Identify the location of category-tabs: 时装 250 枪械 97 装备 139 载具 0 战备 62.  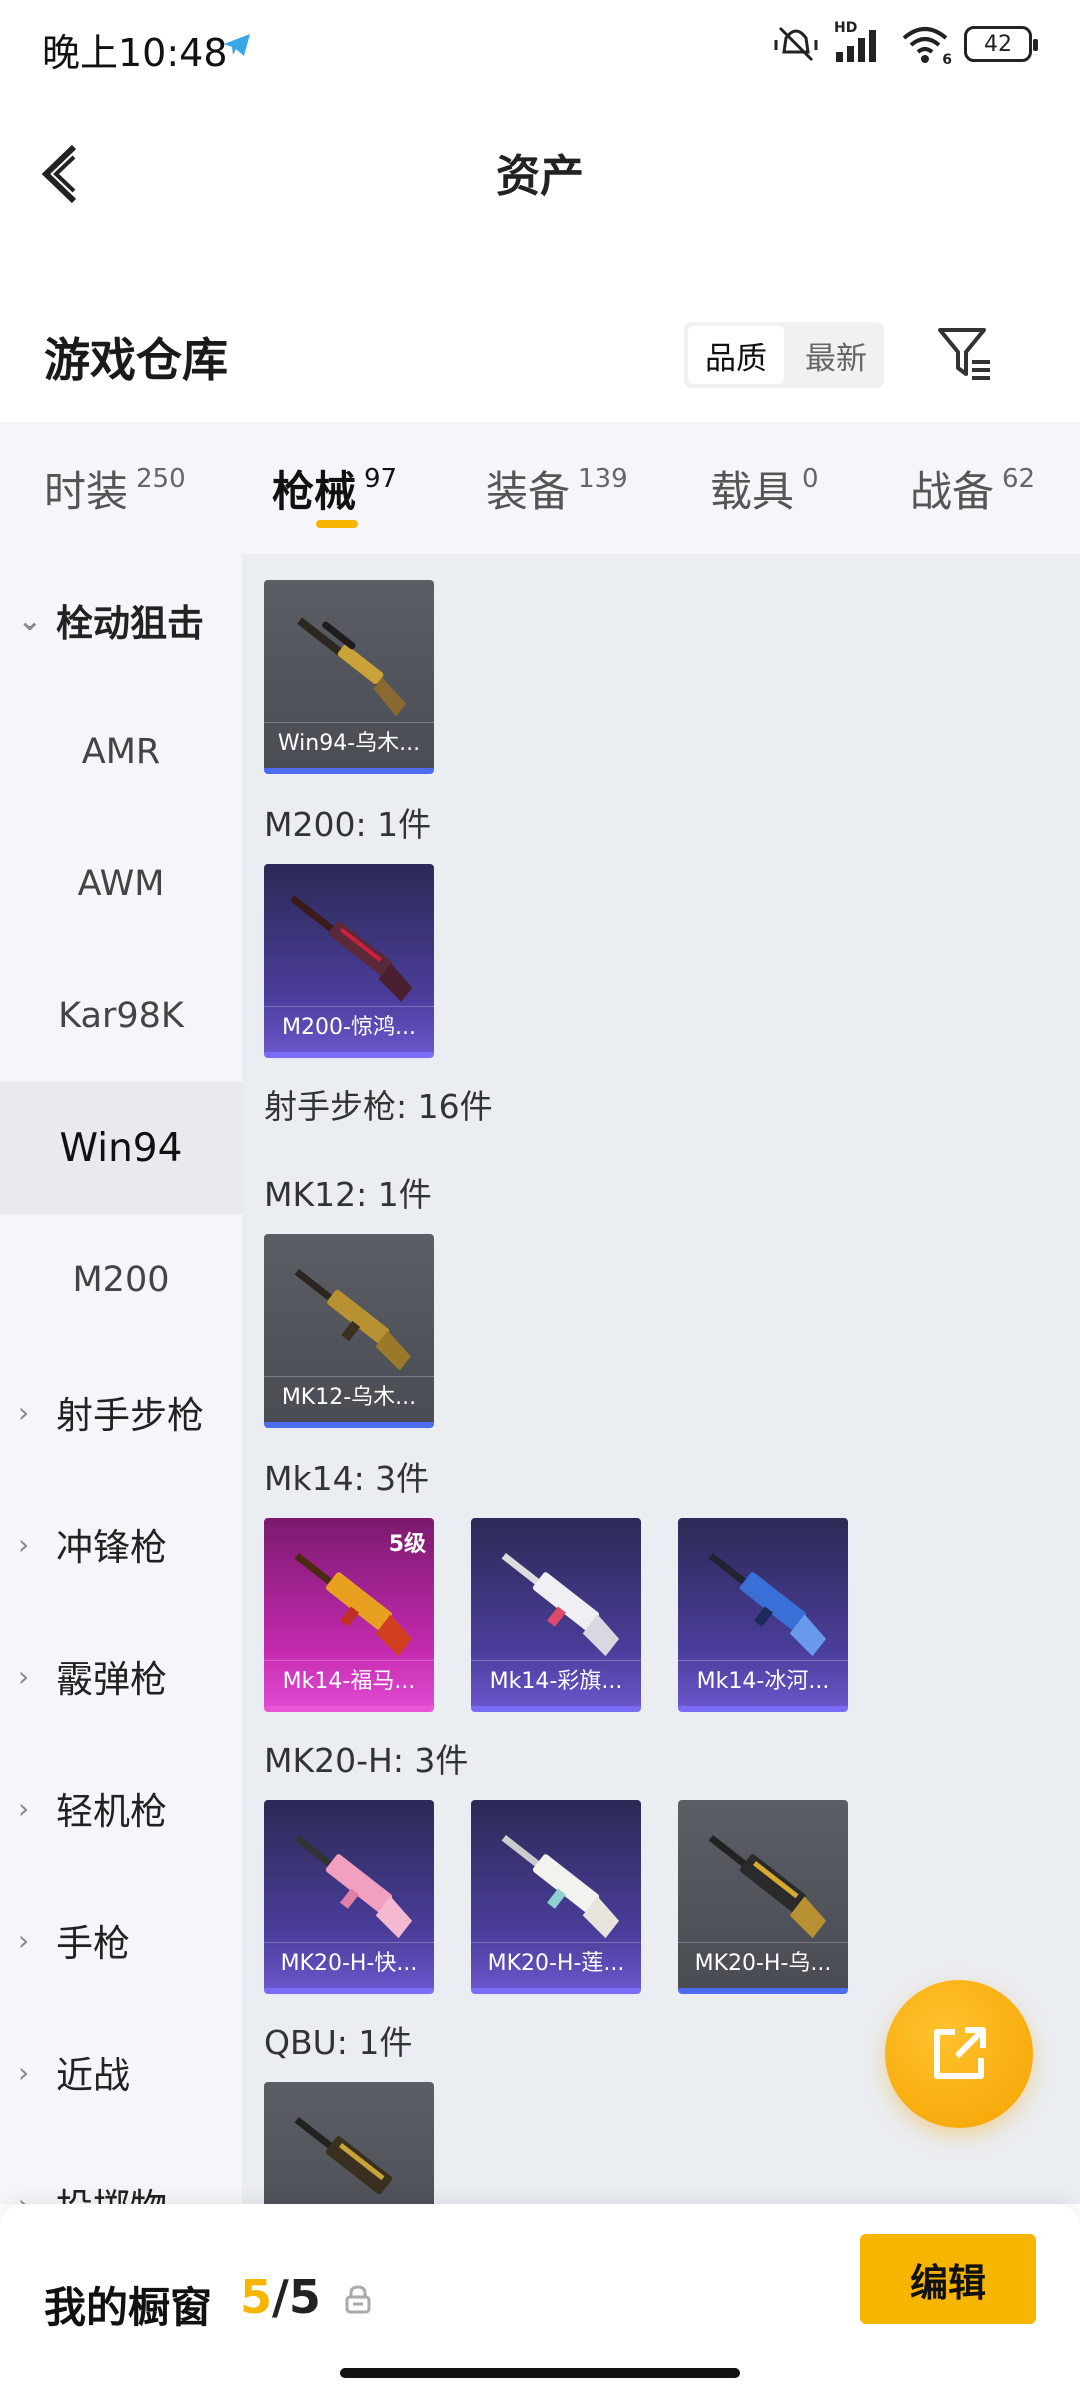
(540, 488).